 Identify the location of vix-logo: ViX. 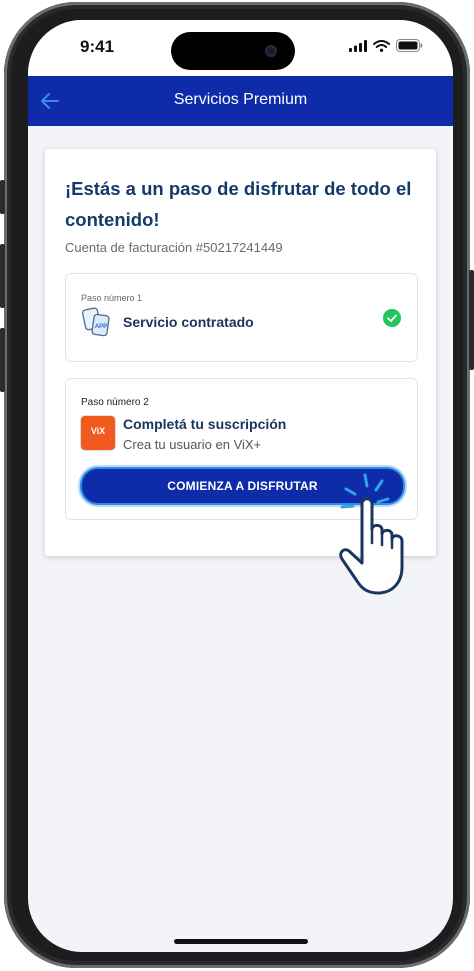
(98, 433).